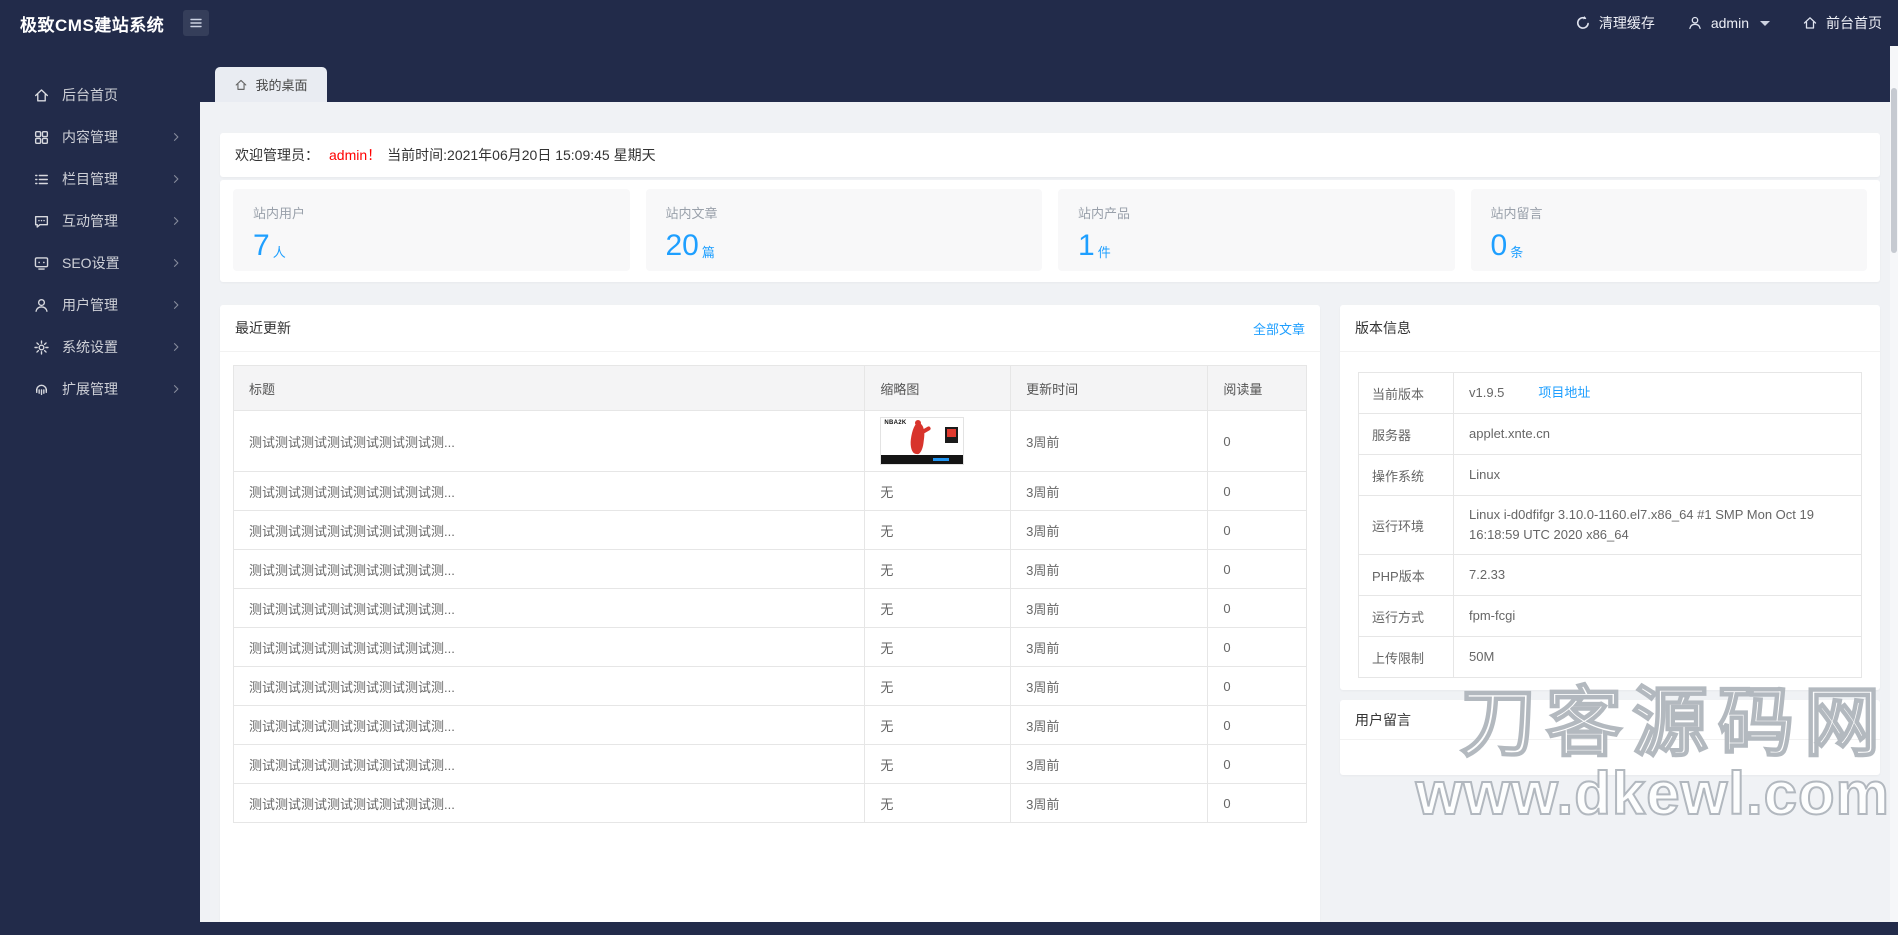 The image size is (1898, 935). I want to click on stat-unit: 件, so click(1104, 252).